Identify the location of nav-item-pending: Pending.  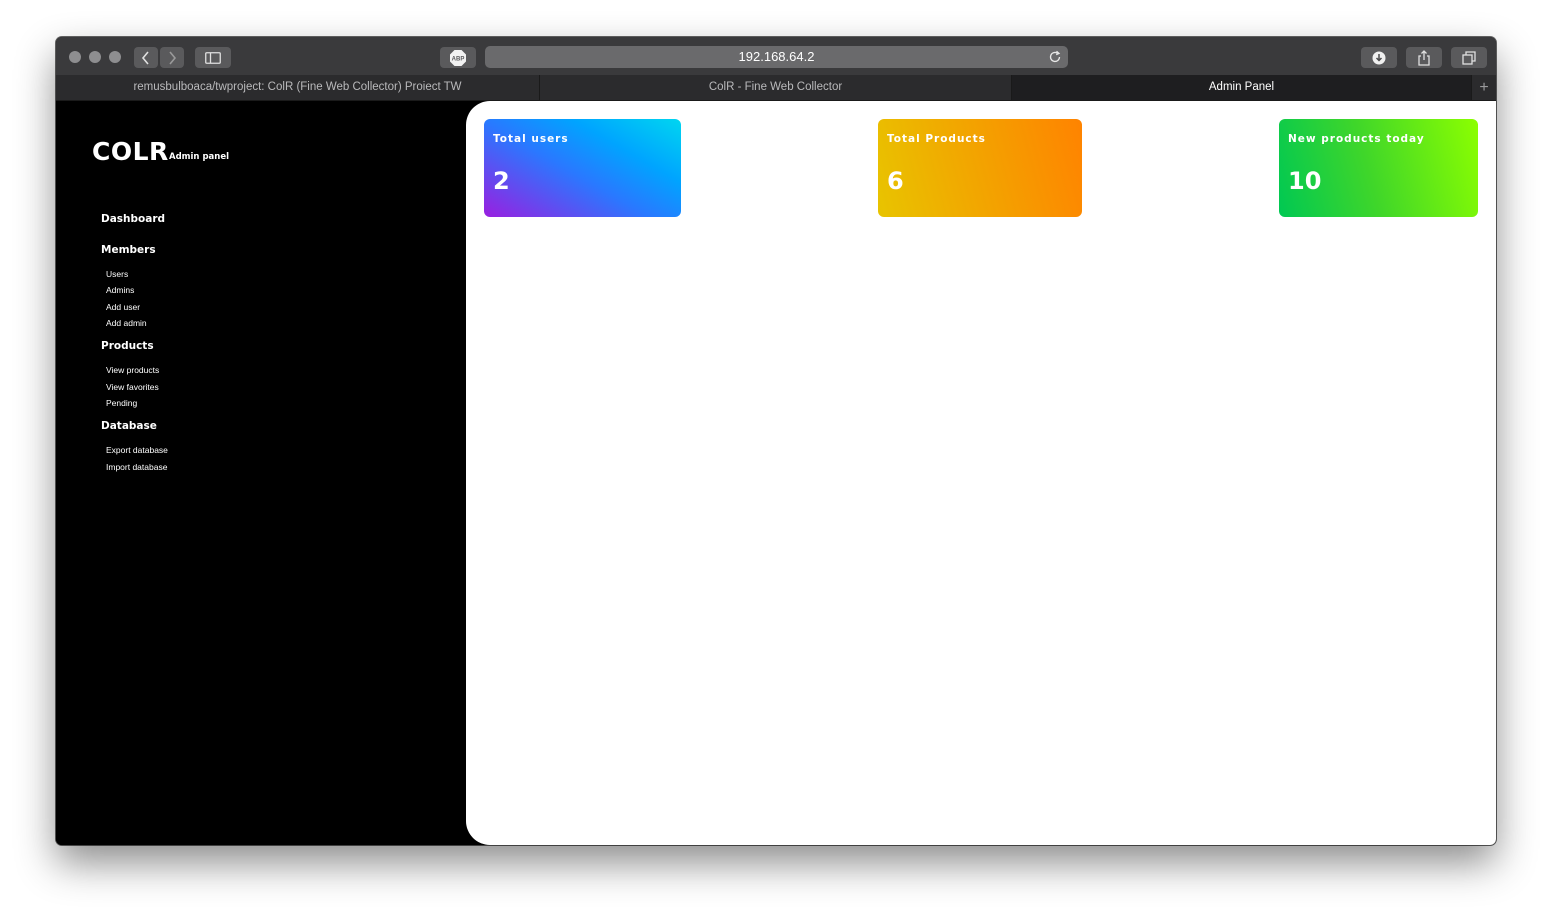
(121, 403).